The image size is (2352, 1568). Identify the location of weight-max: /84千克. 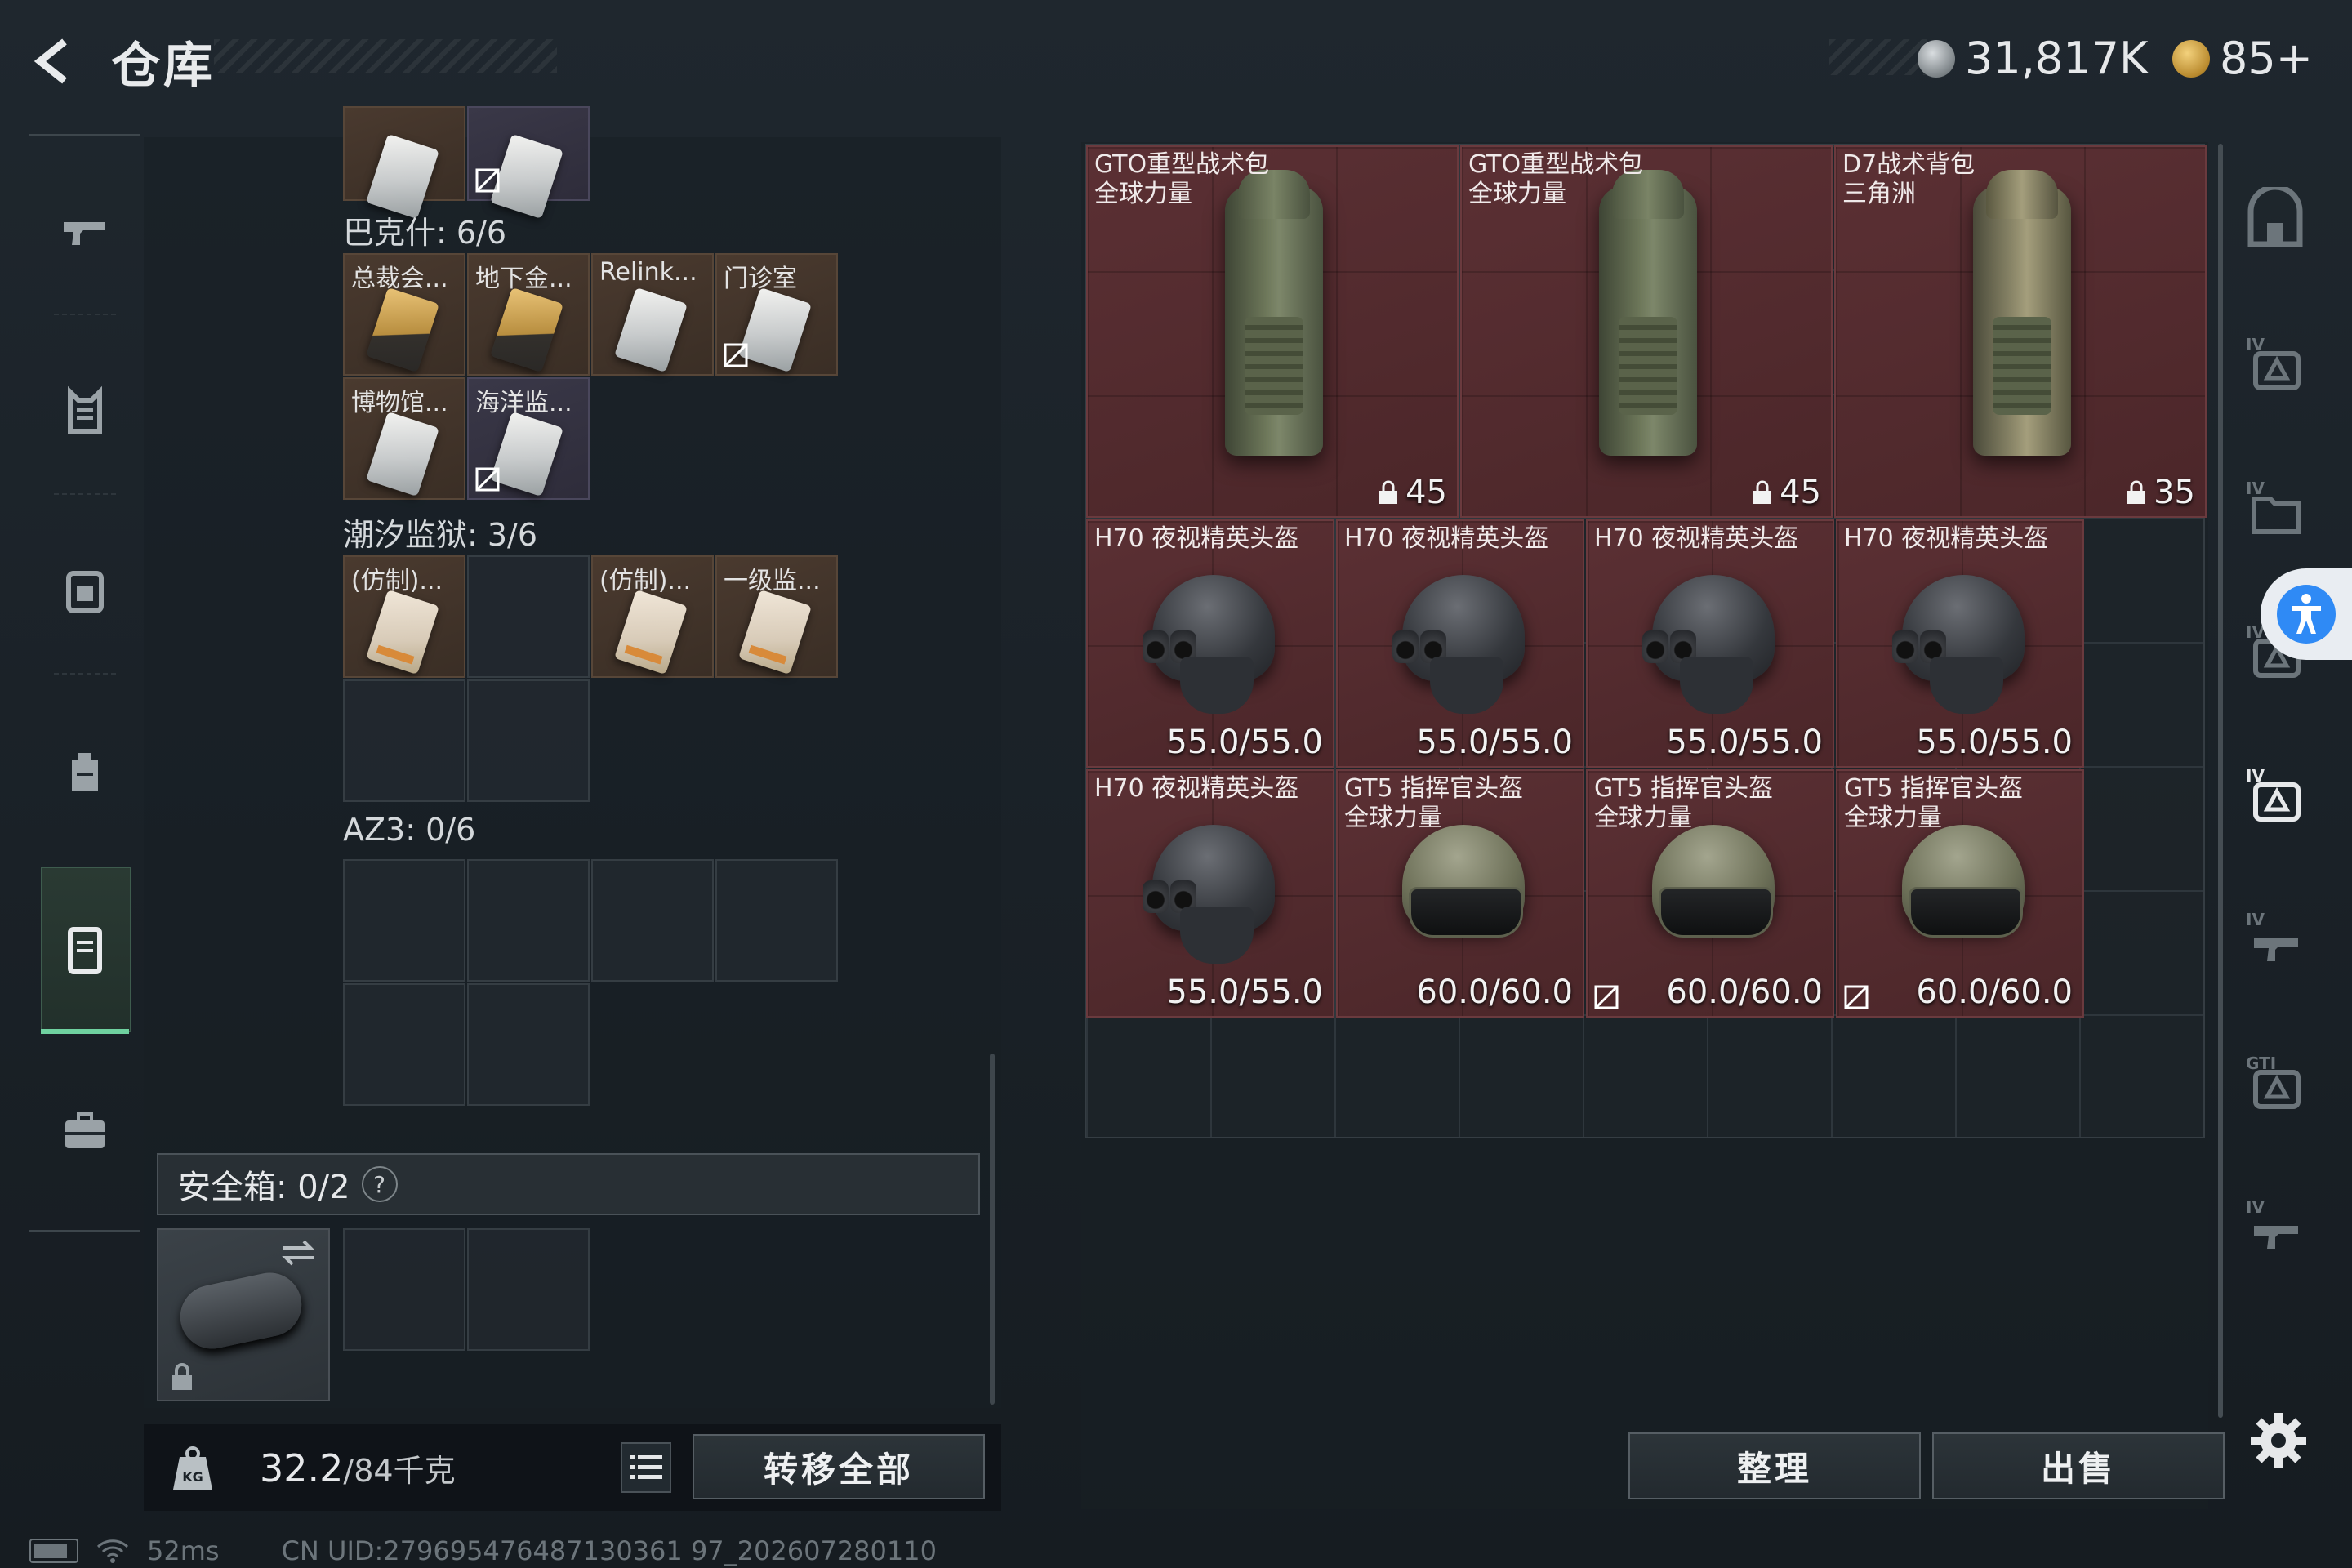
(399, 1471).